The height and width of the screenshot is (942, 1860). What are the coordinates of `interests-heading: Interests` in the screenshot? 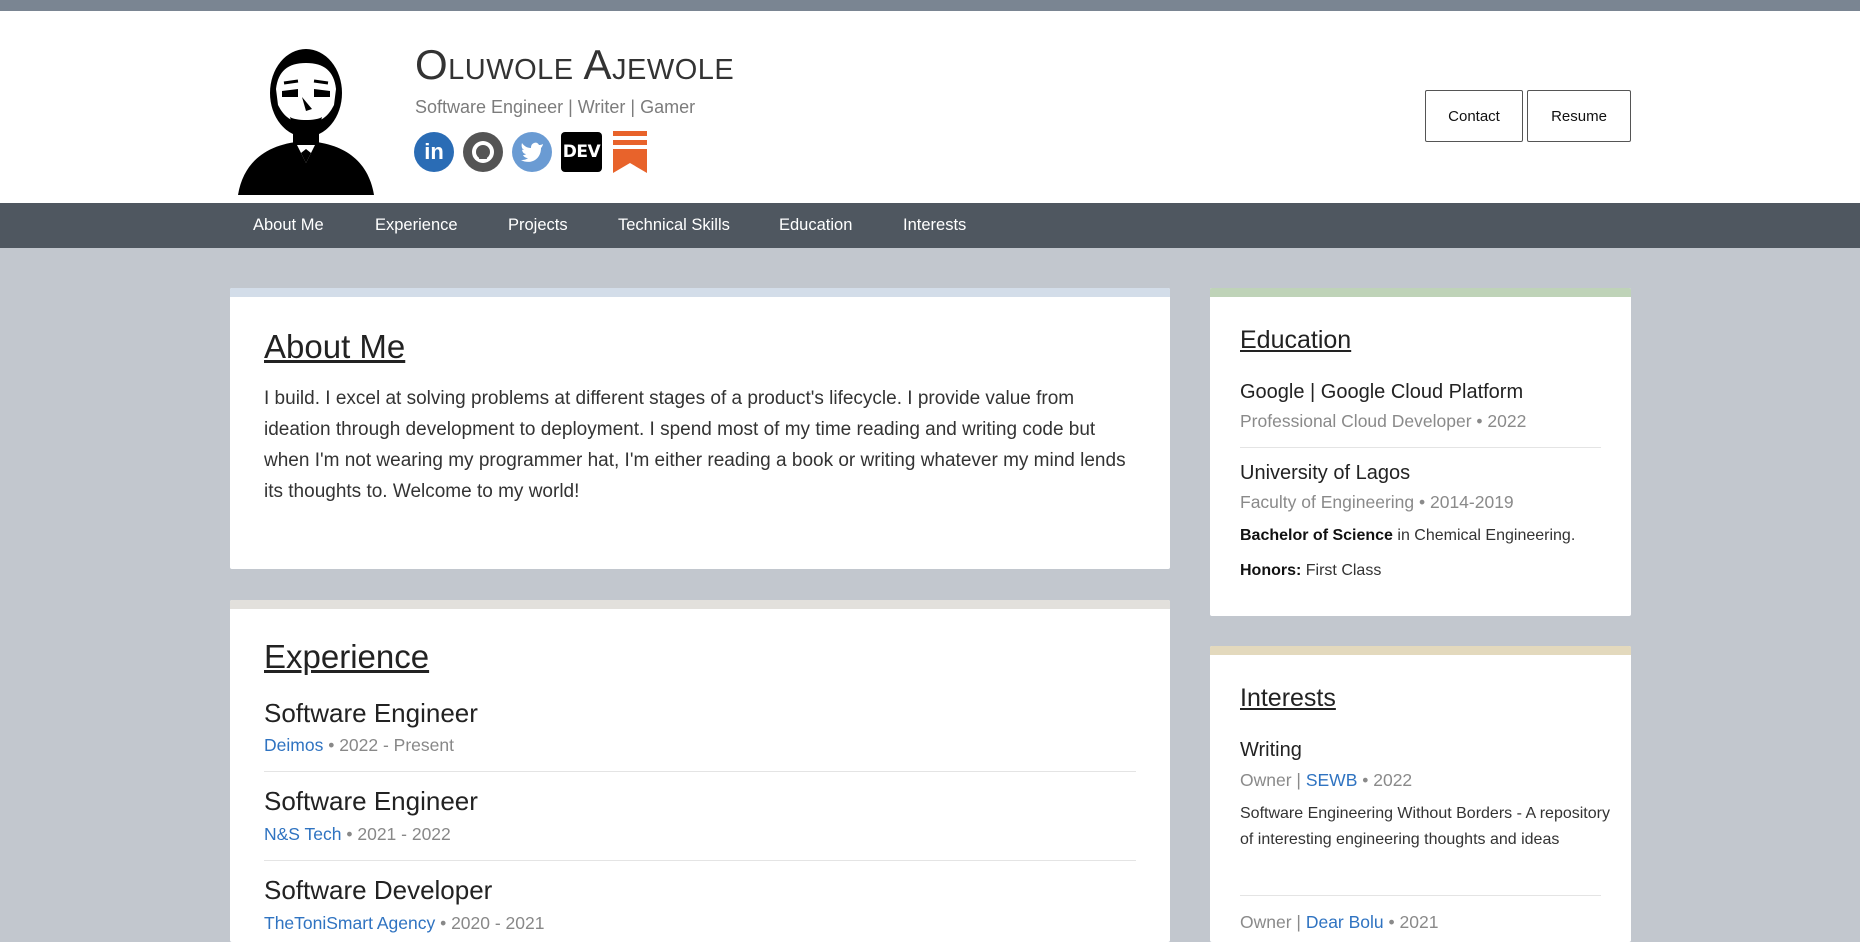 It's located at (1288, 698).